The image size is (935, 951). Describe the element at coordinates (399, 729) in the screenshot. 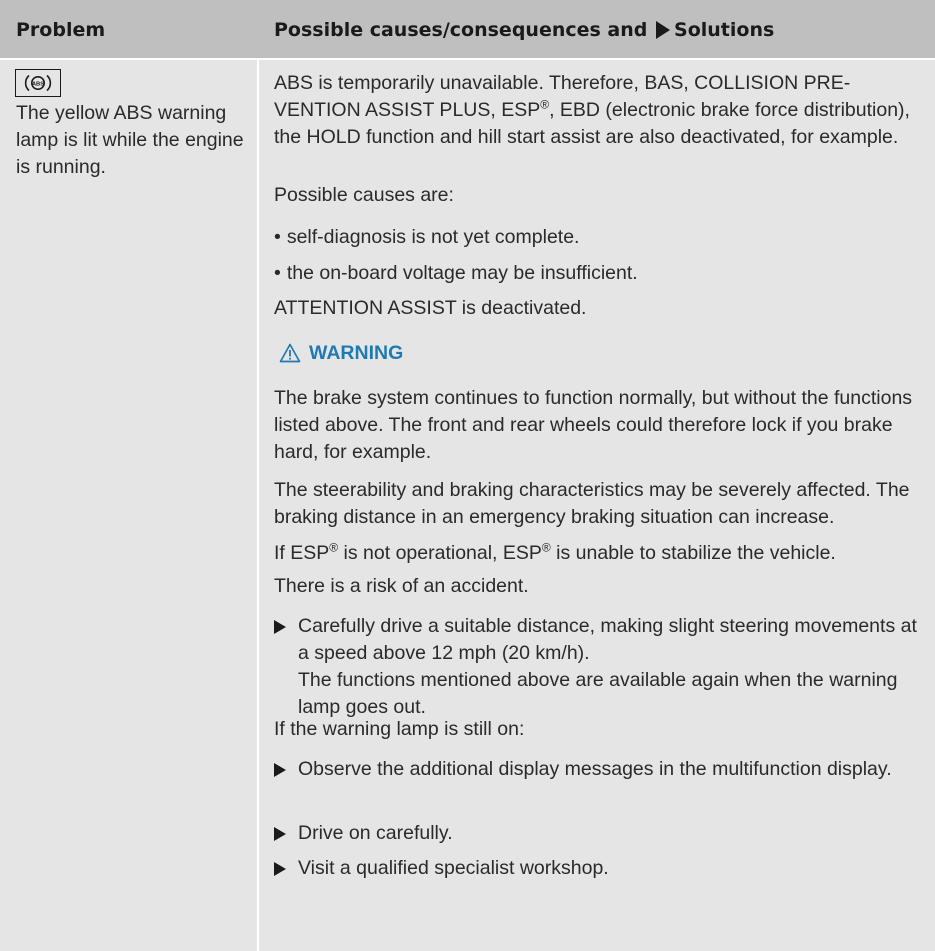

I see `still-on-label: If the warning lamp is still on:` at that location.